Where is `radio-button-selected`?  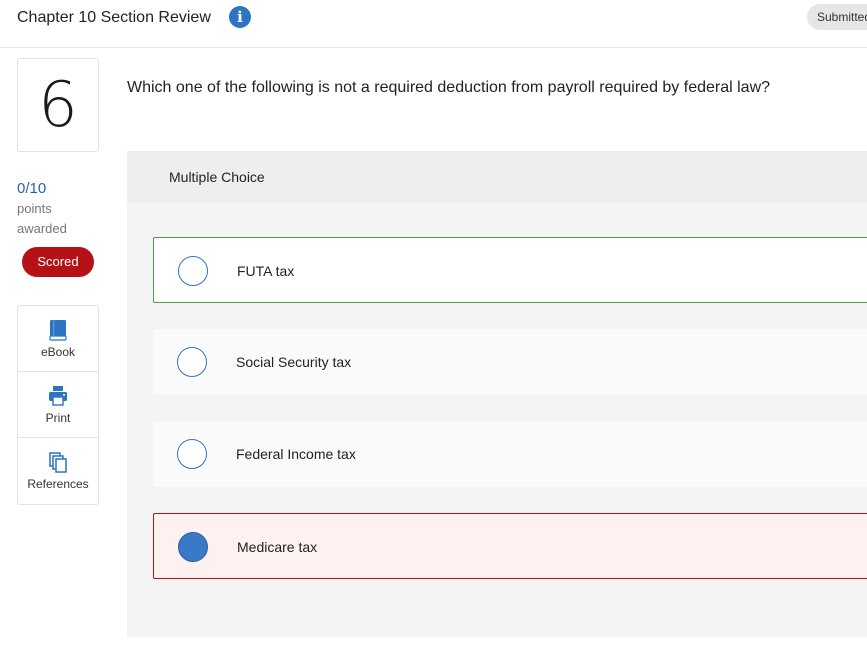
radio-button-selected is located at coordinates (193, 547).